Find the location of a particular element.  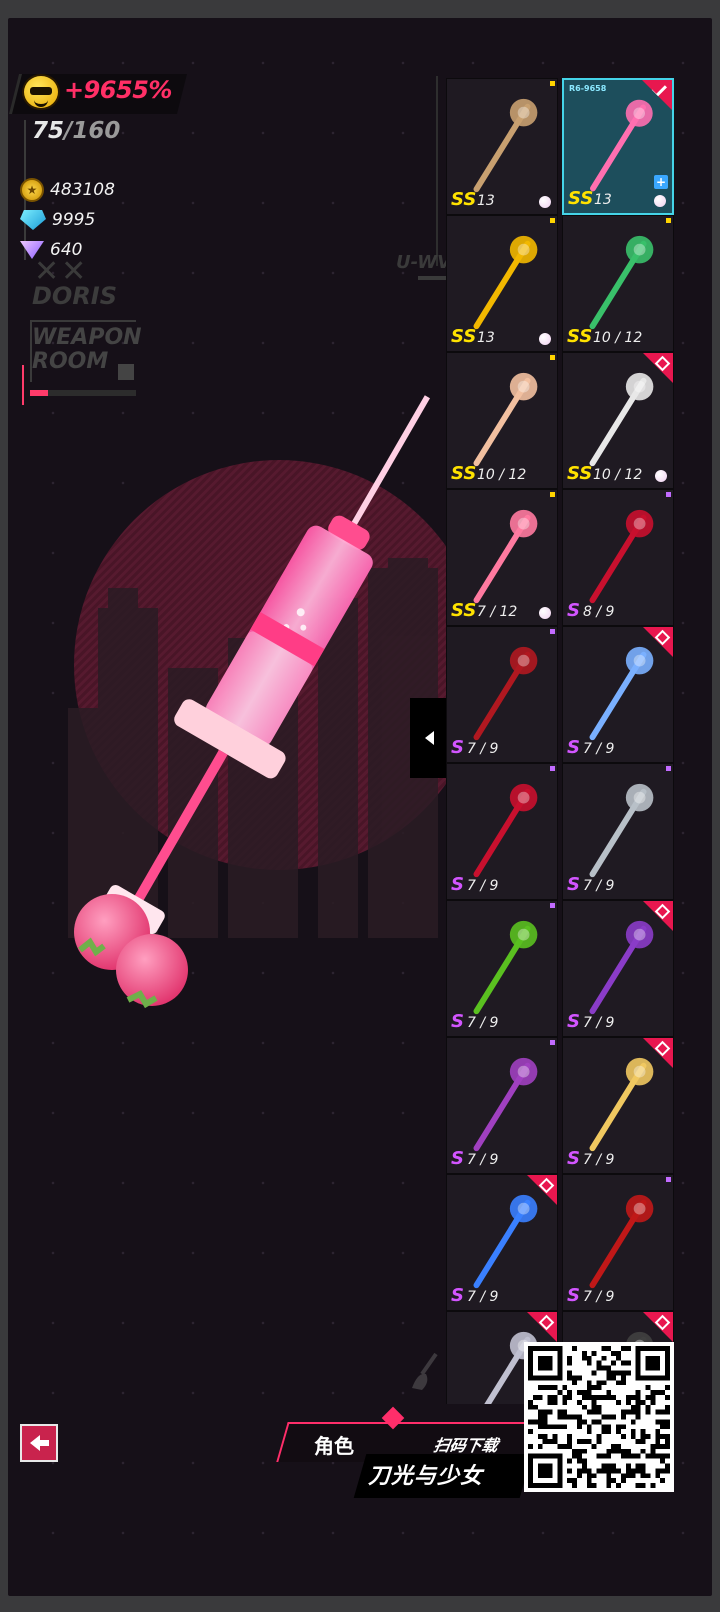

weapon-slot-doll-club-weapon: SS 10 / 12 is located at coordinates (502, 420).